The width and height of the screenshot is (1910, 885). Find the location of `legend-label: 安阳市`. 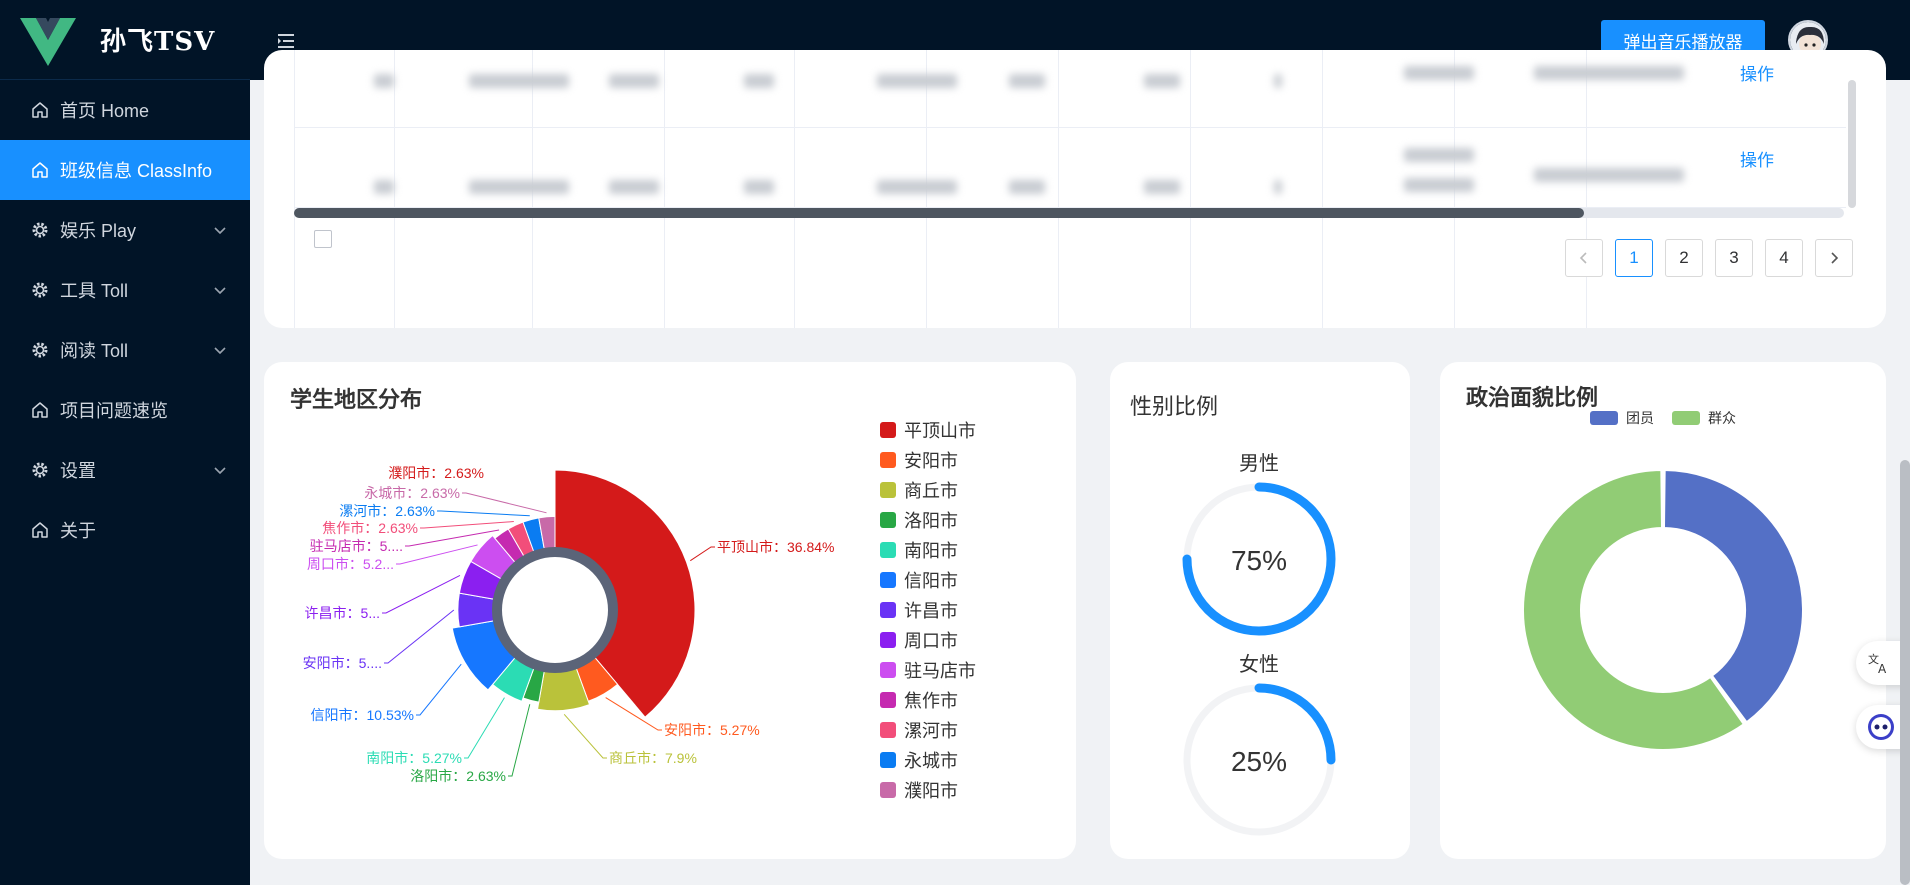

legend-label: 安阳市 is located at coordinates (931, 461).